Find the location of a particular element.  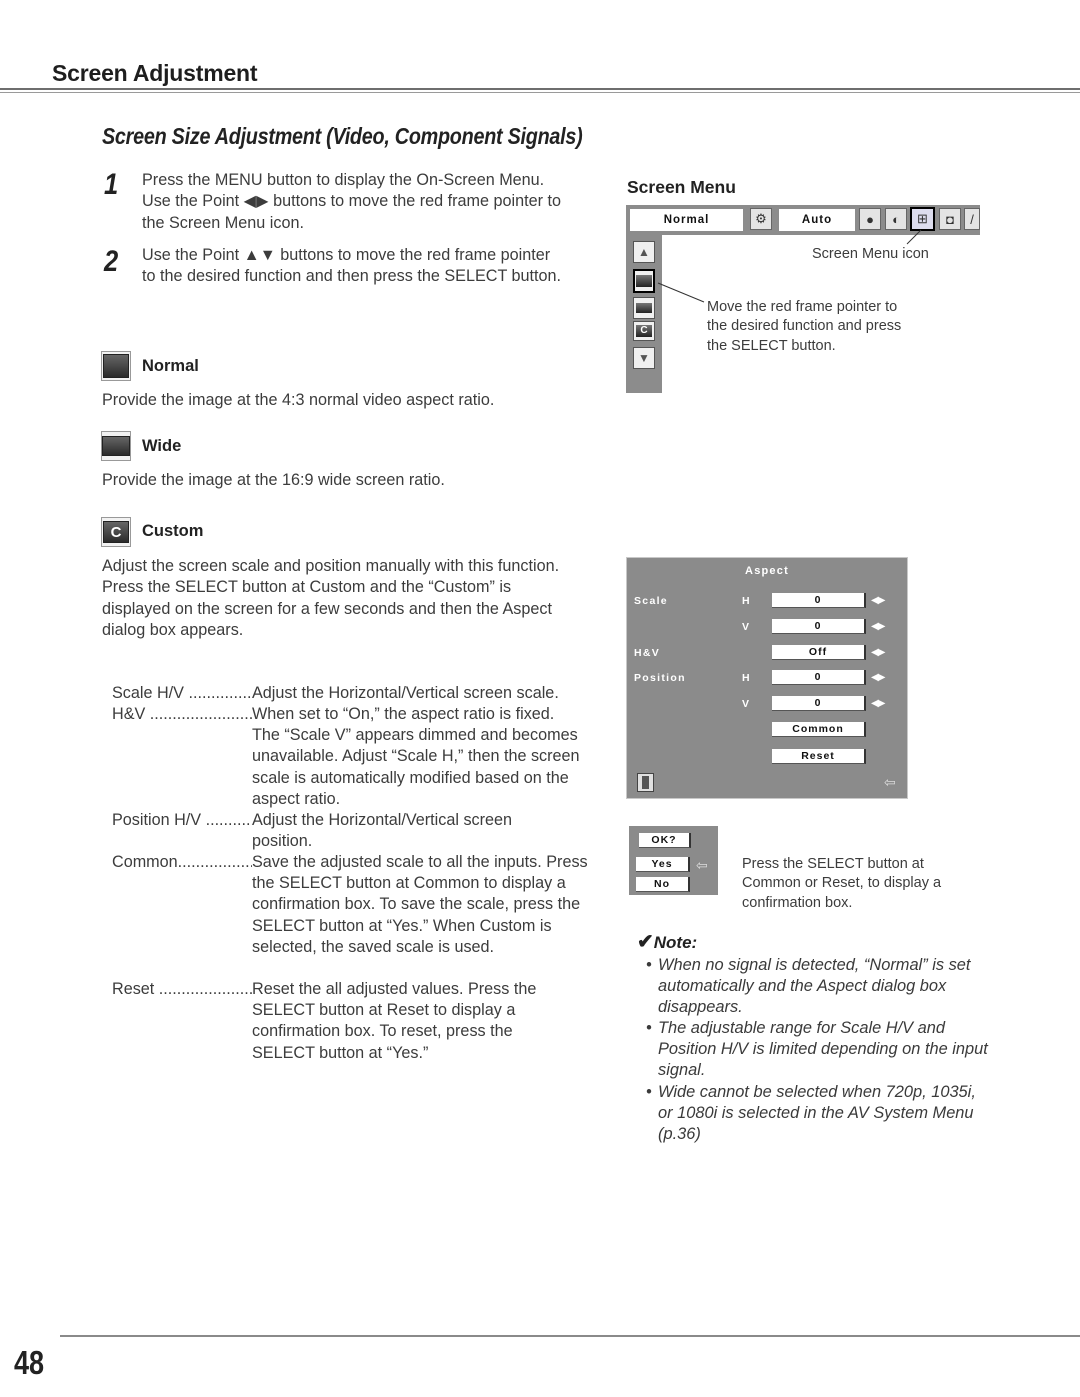

scale-h-field: 0 is located at coordinates (819, 600).